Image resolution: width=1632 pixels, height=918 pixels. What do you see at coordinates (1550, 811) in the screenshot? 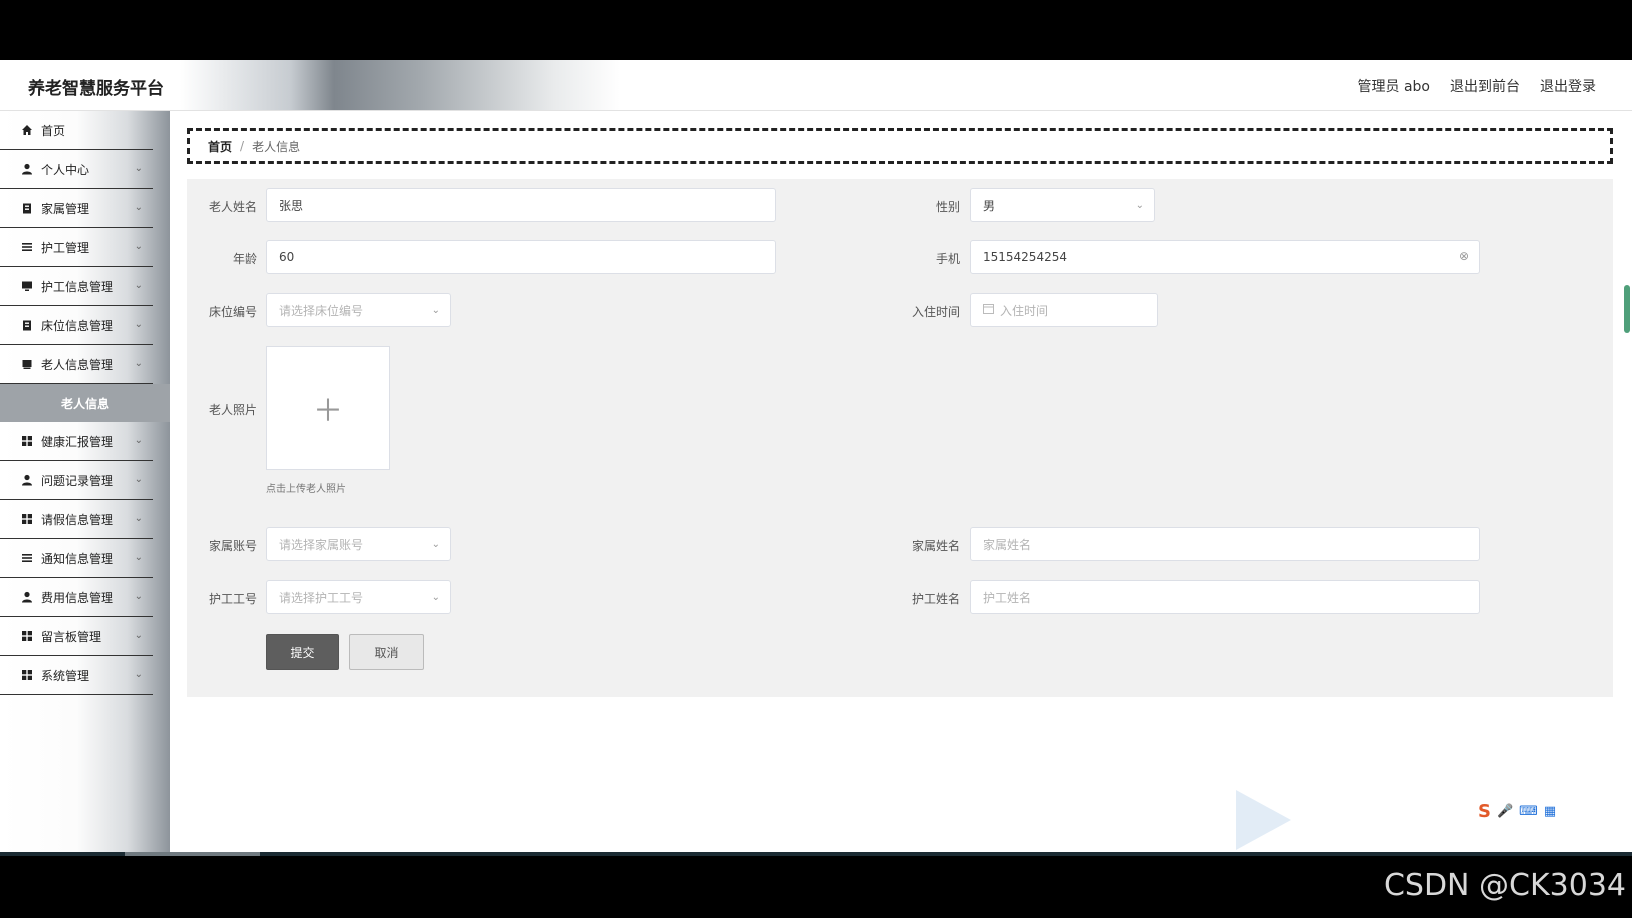
I see `grid-icon: ▦` at bounding box center [1550, 811].